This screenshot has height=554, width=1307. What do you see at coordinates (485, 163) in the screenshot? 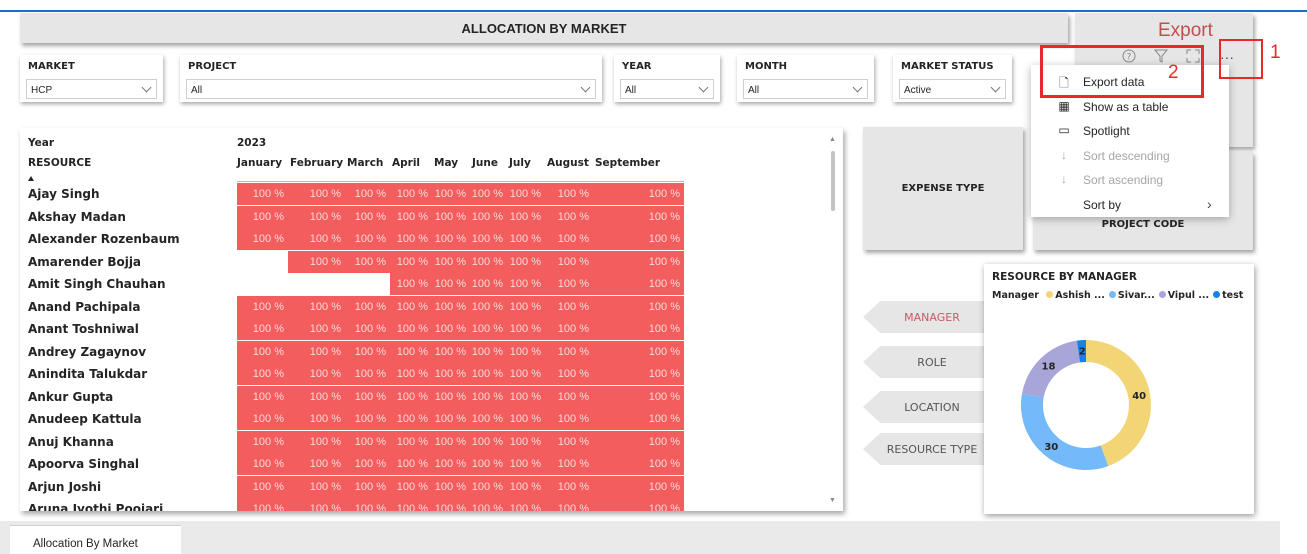
I see `month-header: June` at bounding box center [485, 163].